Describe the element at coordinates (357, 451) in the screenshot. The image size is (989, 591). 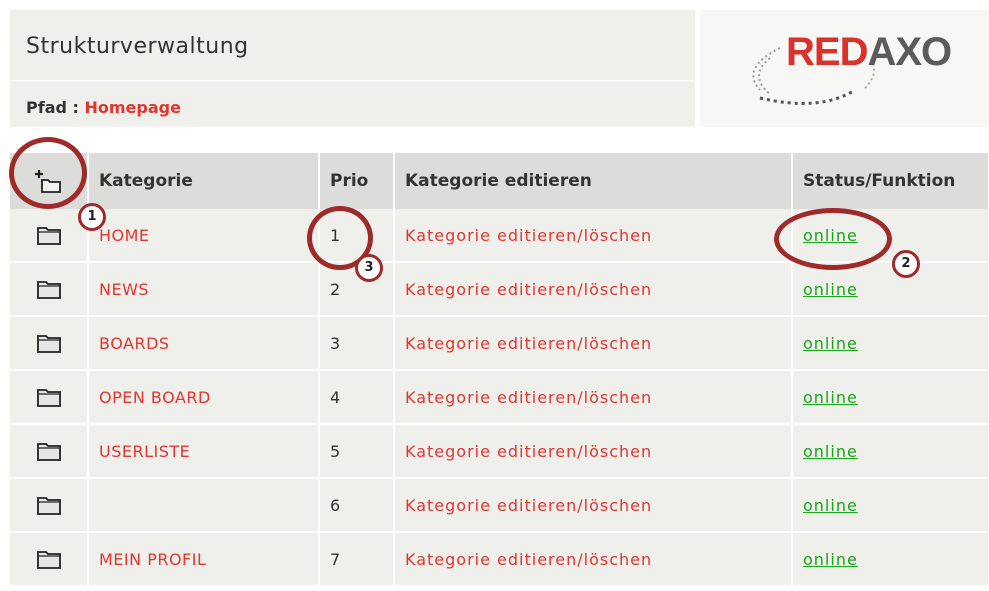
I see `priority-value: 5` at that location.